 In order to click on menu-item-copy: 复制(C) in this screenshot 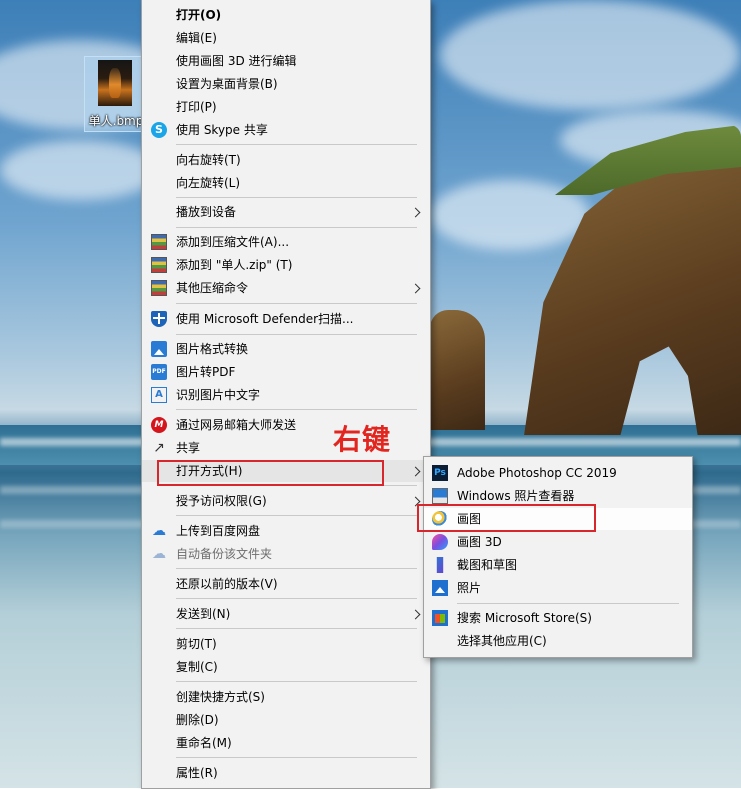, I will do `click(286, 667)`.